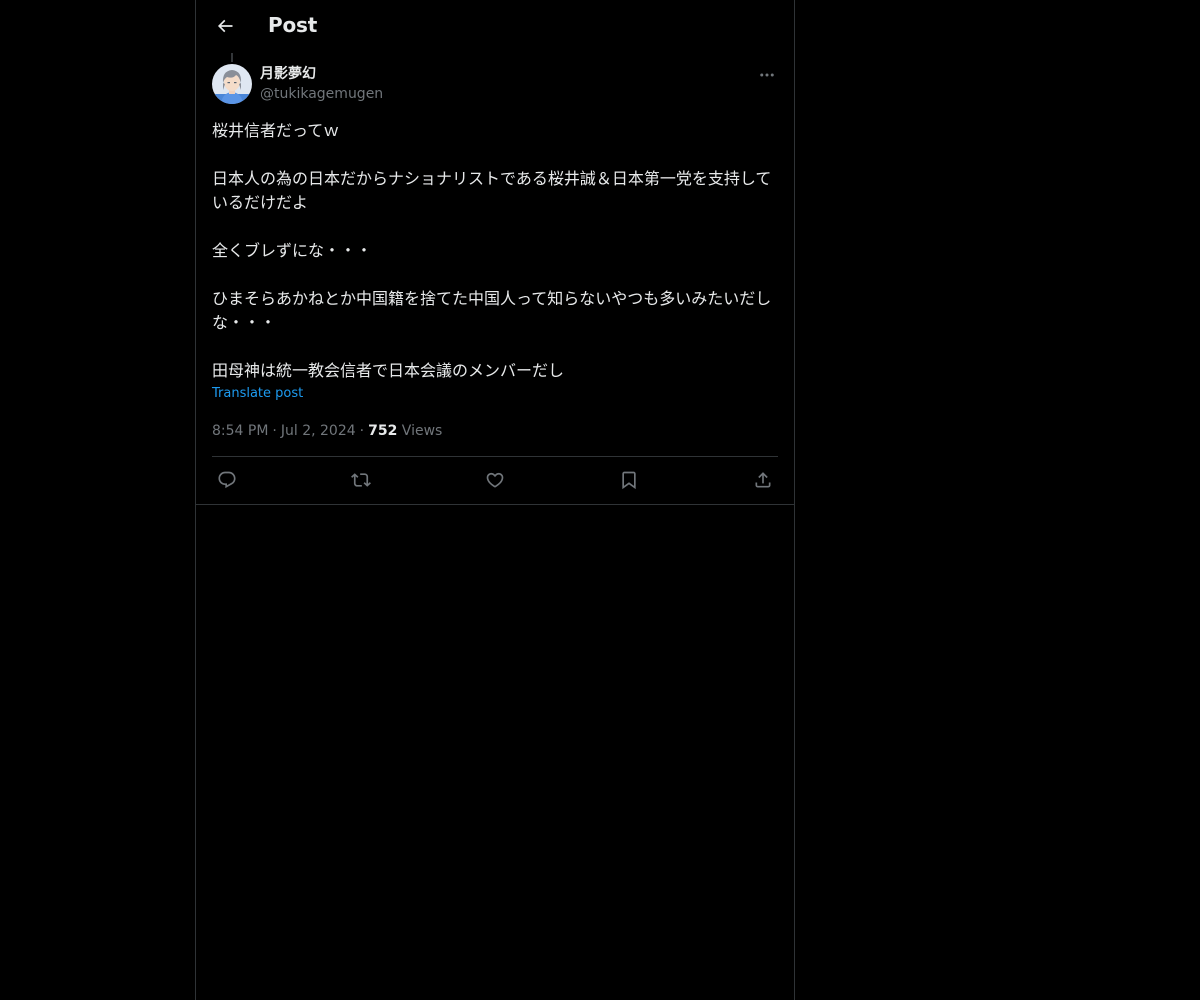  I want to click on post-header: Post, so click(495, 26).